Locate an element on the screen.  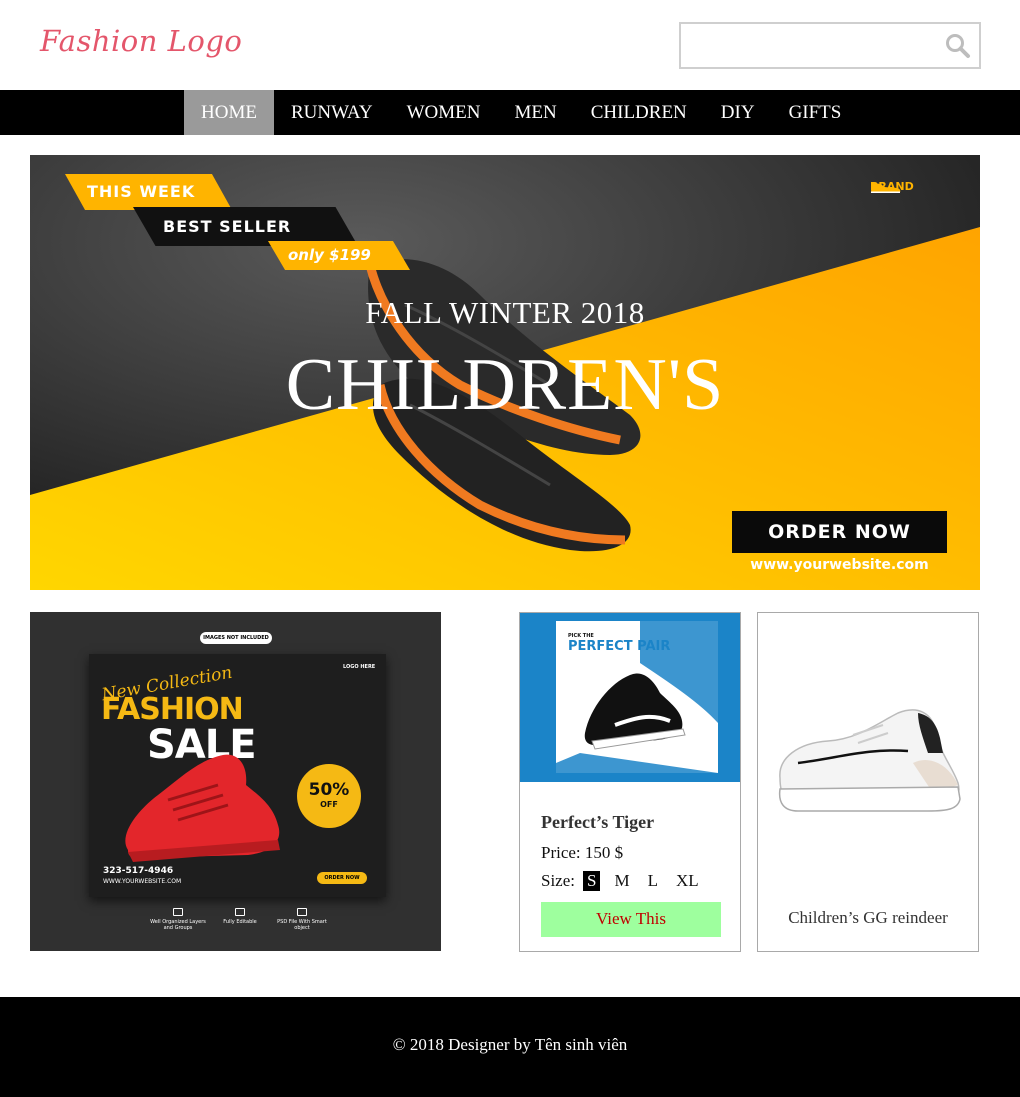
images-not-included-badge: IMAGES NOT INCLUDED is located at coordinates (236, 638).